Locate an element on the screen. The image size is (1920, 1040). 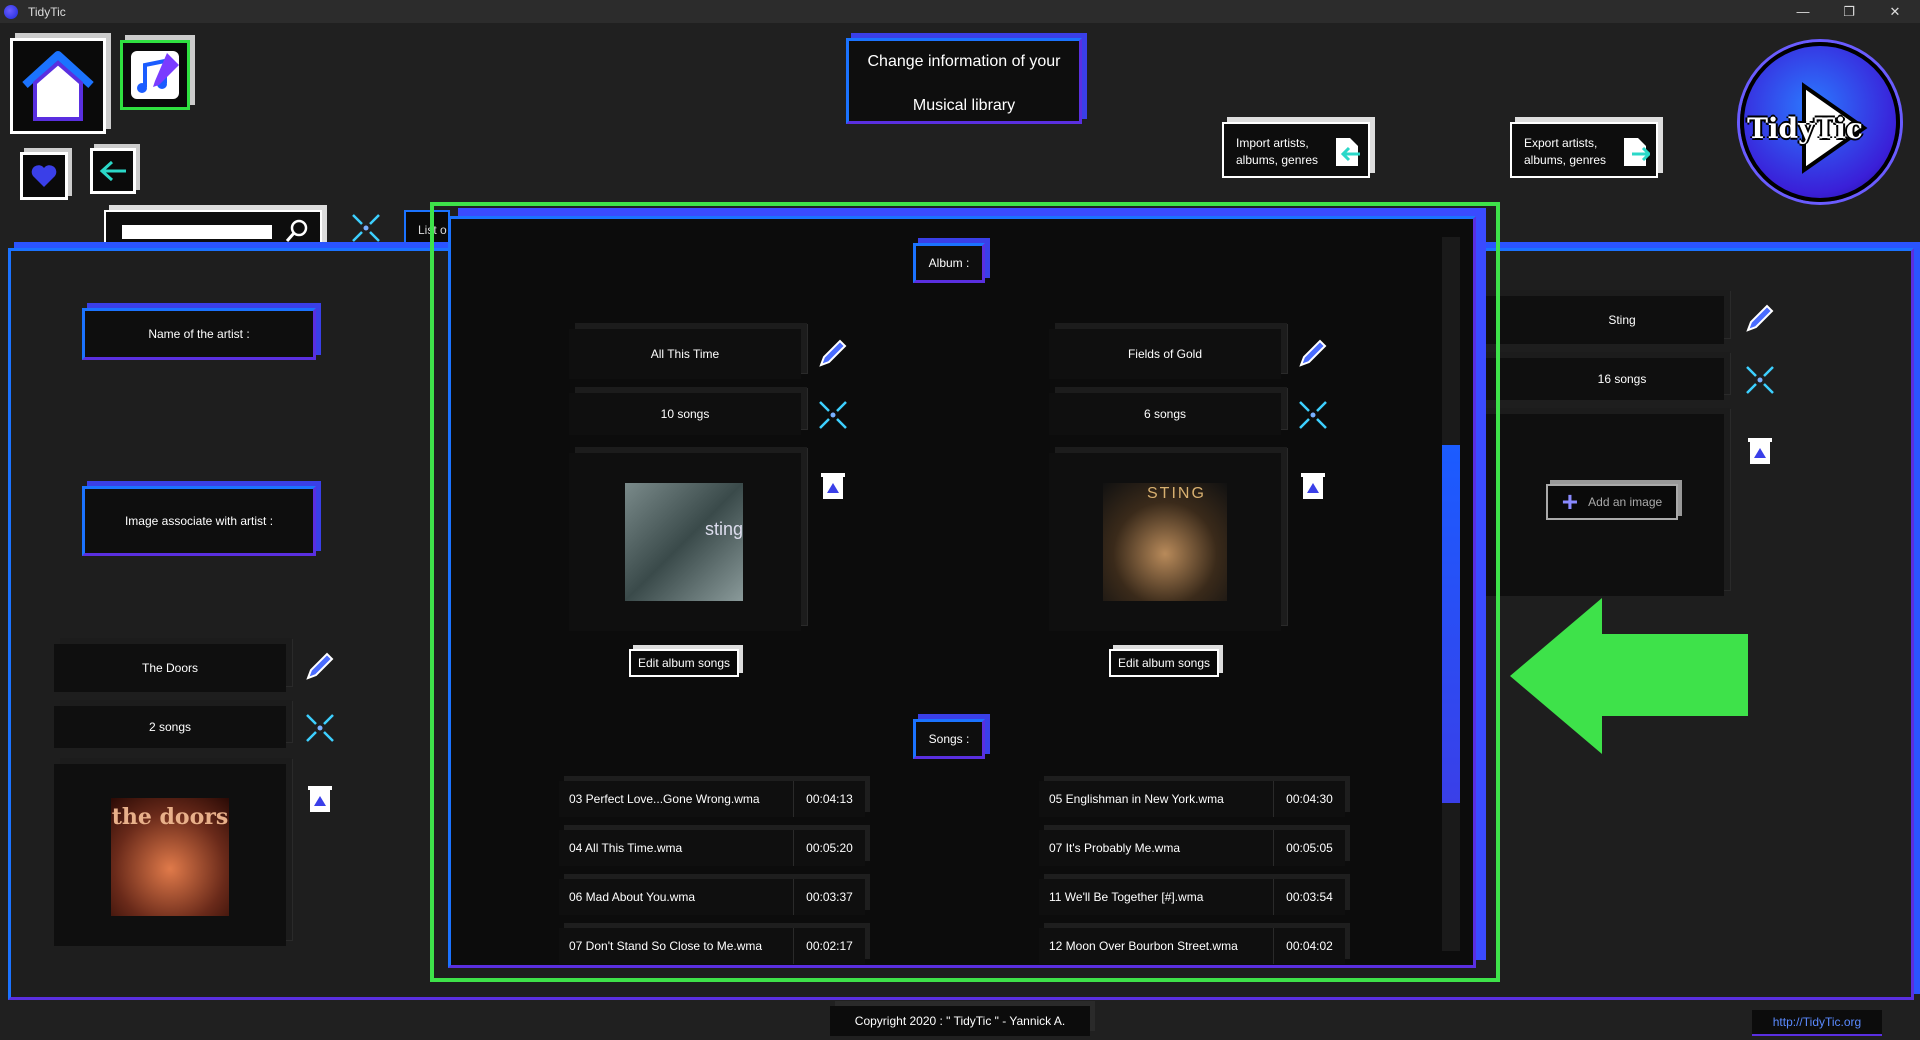
favorites-button is located at coordinates (44, 176).